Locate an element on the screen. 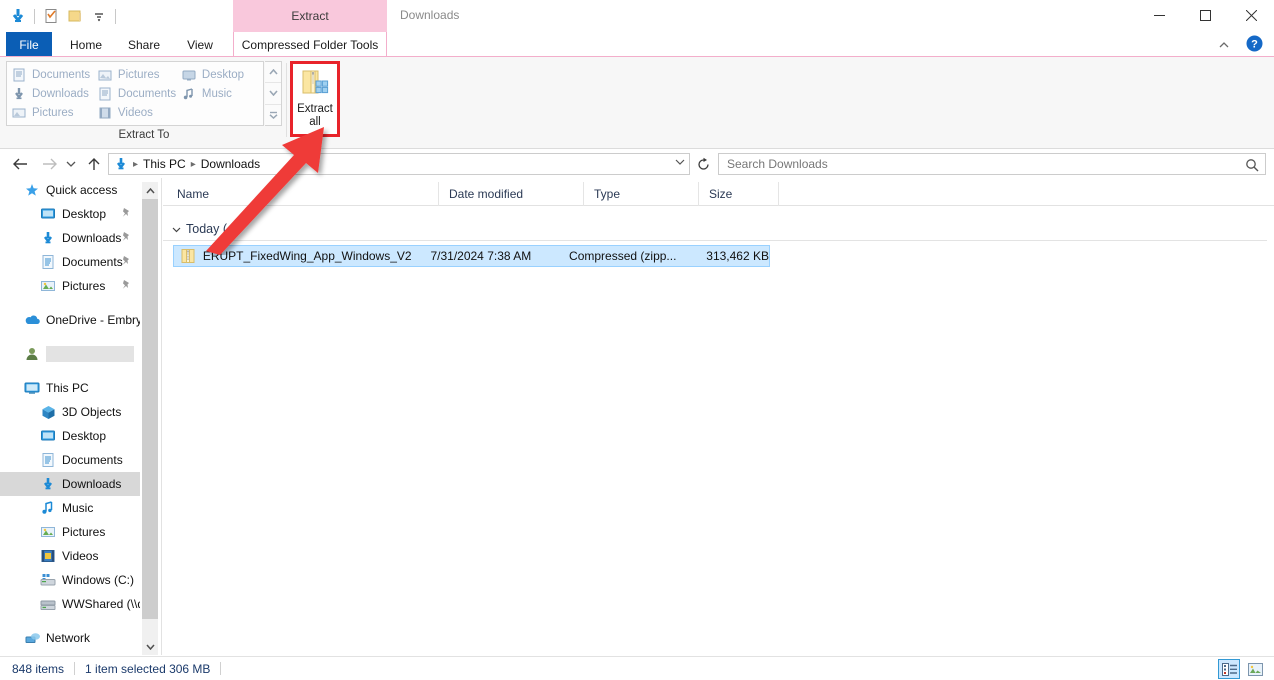 The image size is (1274, 680). sidebar-item-documents-qa: Documents is located at coordinates (70, 262).